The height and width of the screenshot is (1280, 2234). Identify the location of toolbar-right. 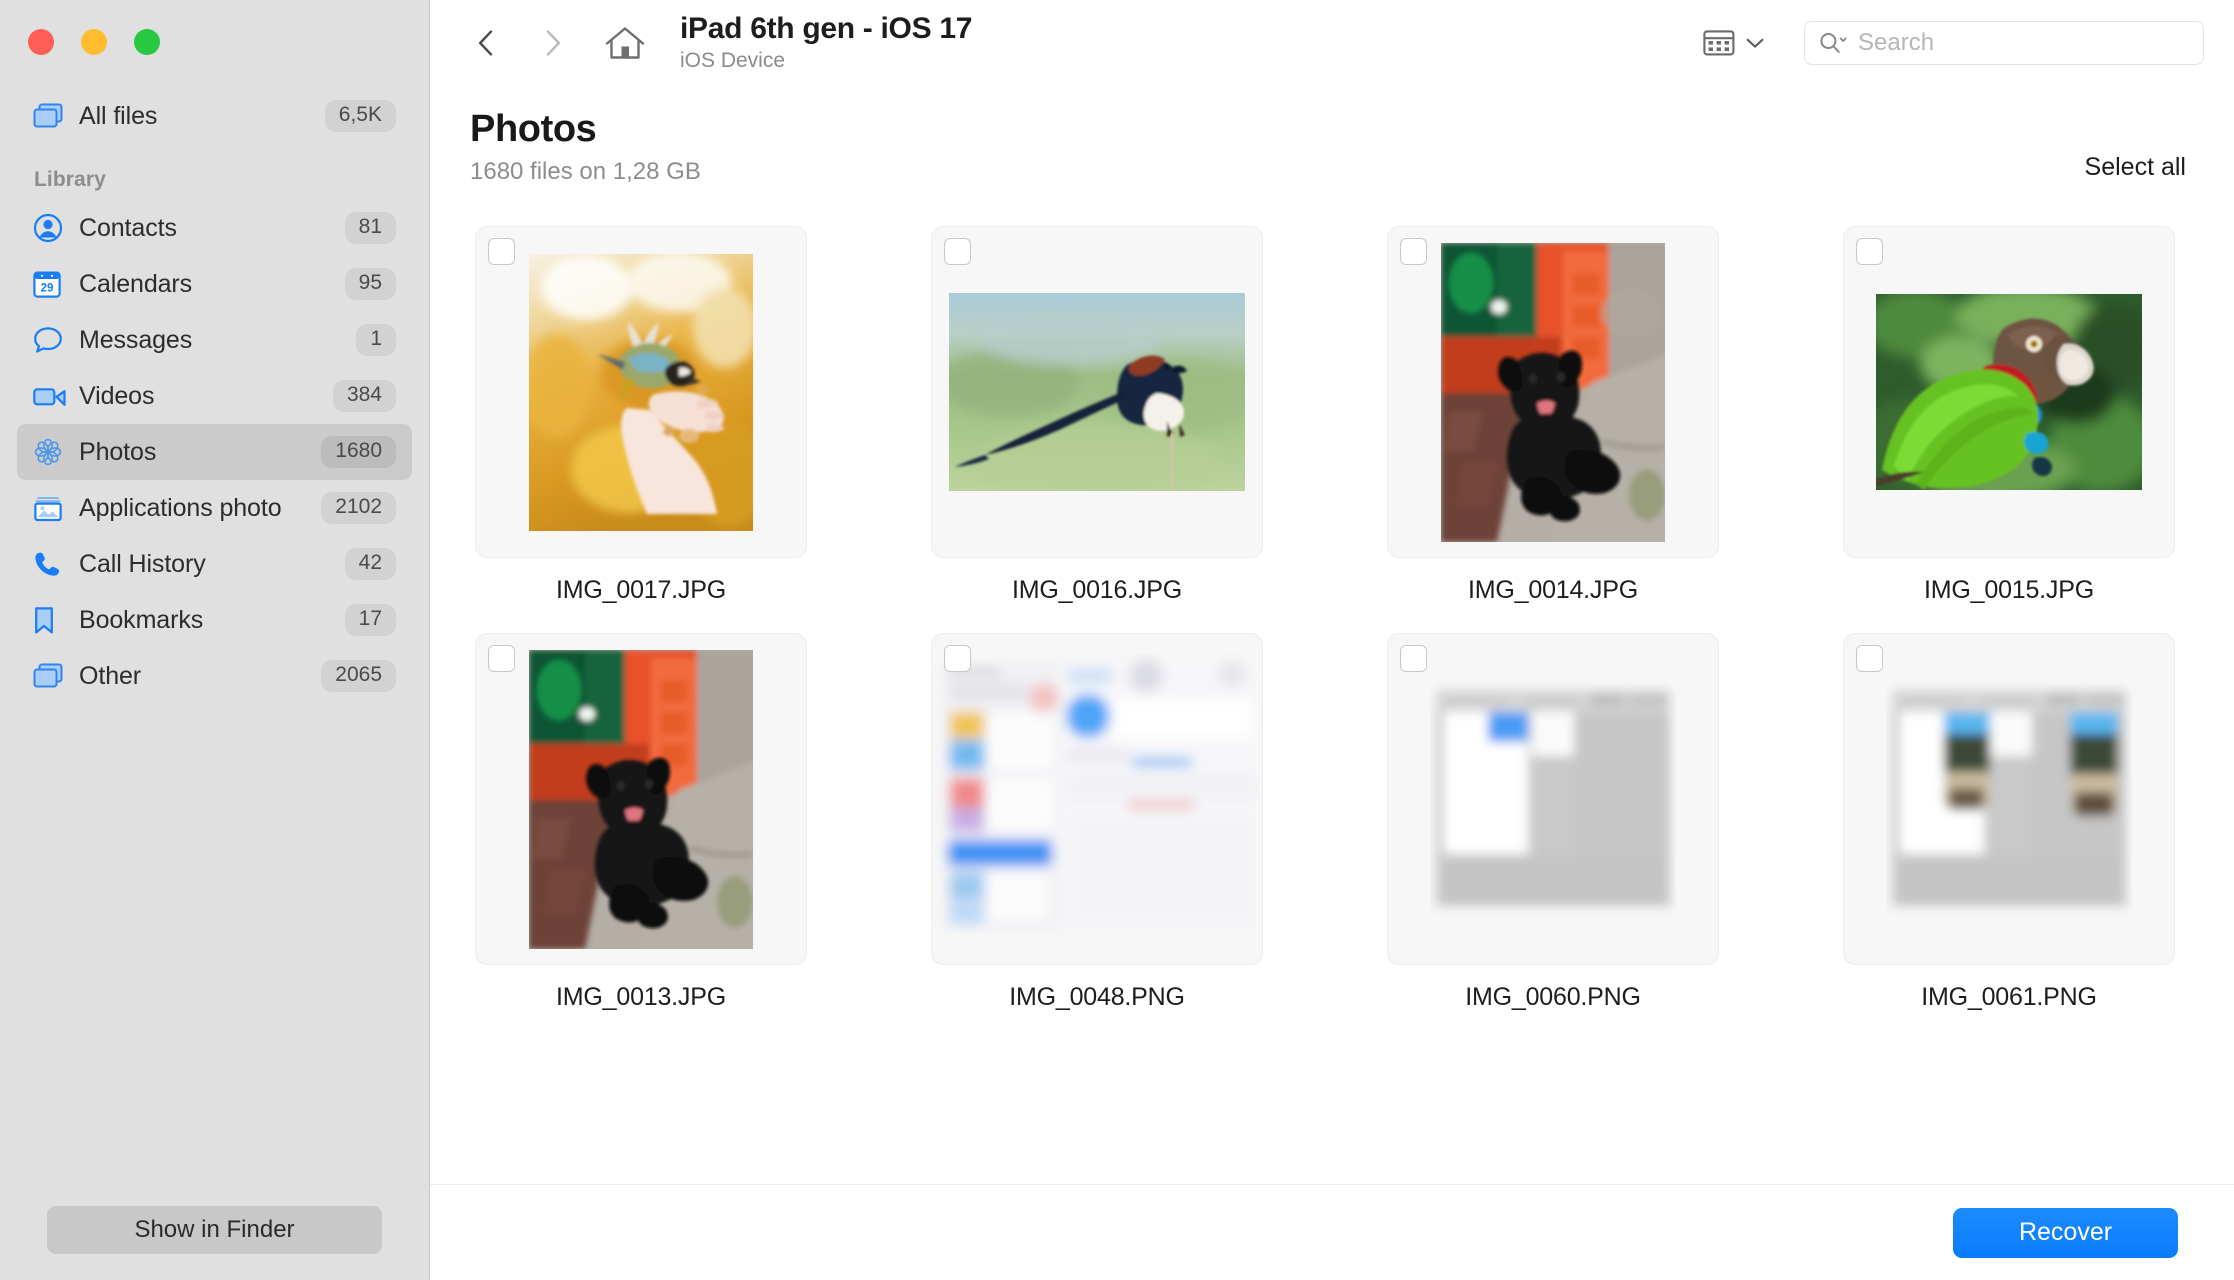
(1949, 43).